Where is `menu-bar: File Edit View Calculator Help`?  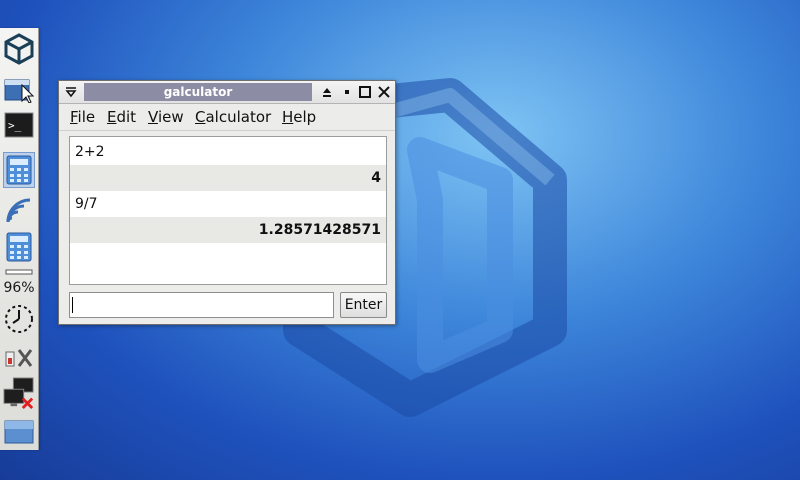 menu-bar: File Edit View Calculator Help is located at coordinates (227, 117).